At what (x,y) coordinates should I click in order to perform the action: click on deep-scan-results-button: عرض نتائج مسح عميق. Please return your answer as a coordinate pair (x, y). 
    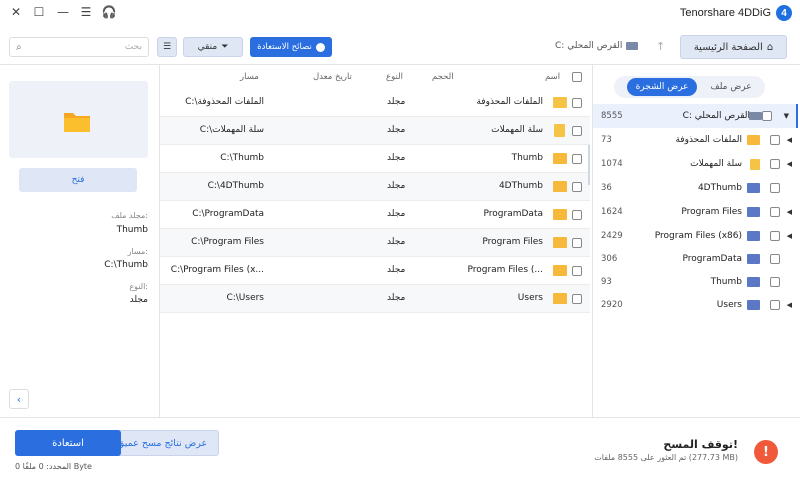
    Looking at the image, I should click on (162, 443).